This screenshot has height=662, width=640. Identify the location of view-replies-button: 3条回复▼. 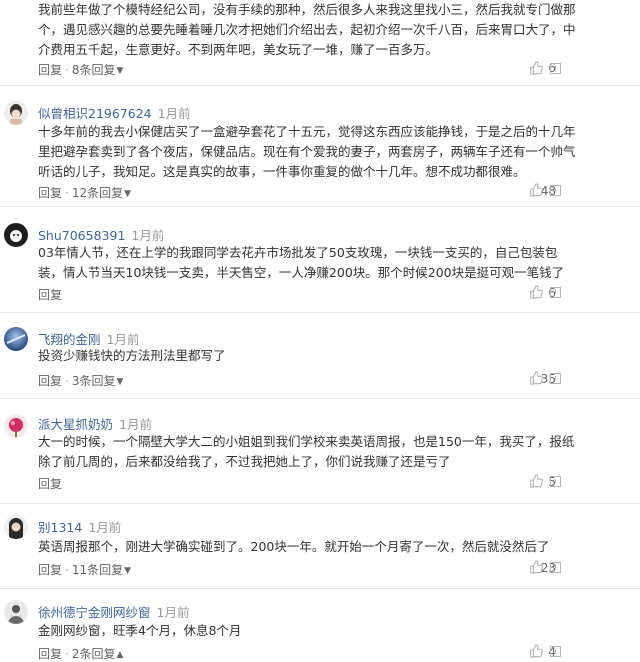
(98, 381).